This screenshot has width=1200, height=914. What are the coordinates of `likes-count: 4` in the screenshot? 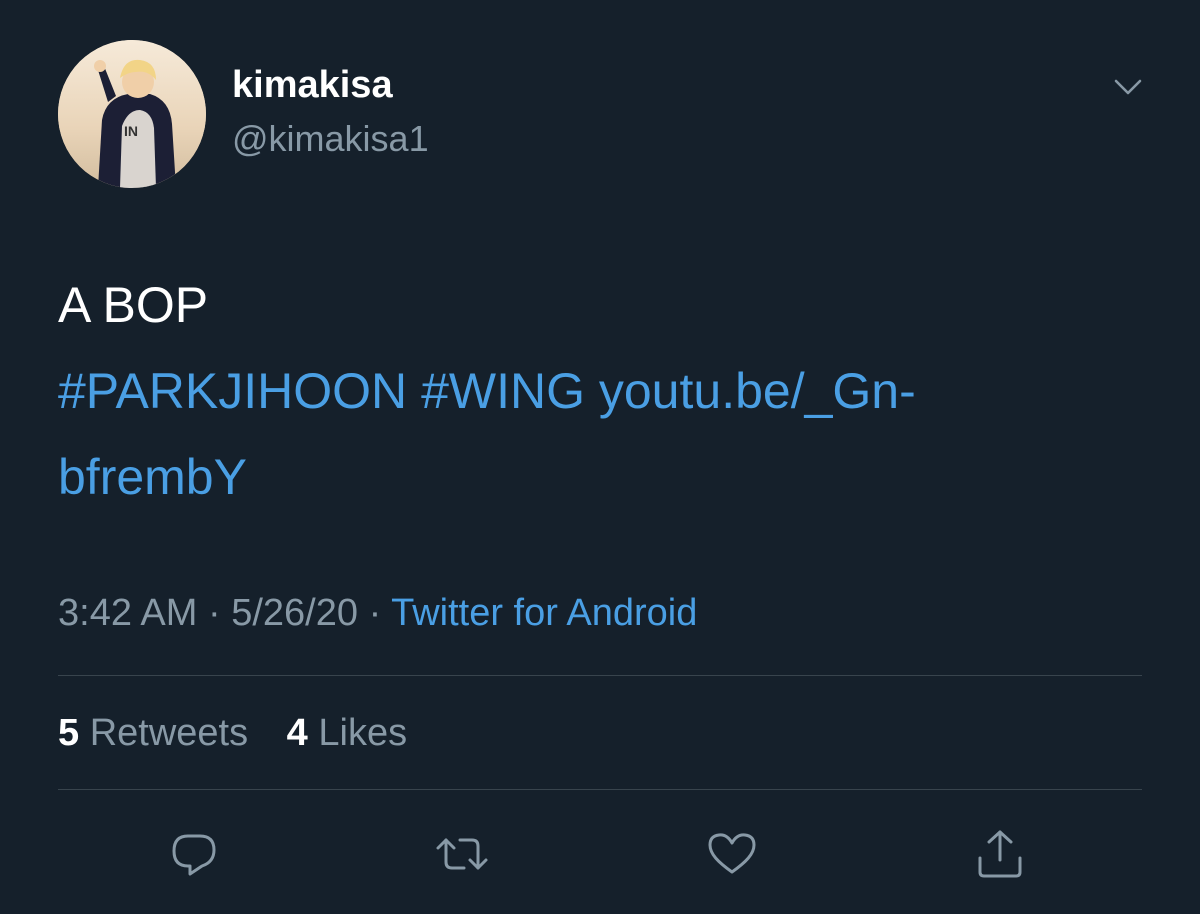 It's located at (297, 733).